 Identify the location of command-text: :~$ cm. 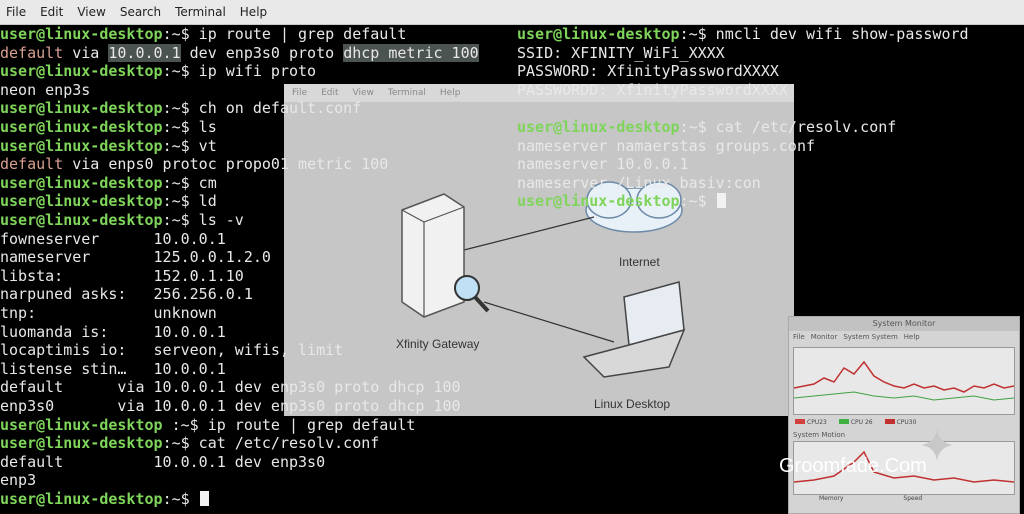
(189, 182).